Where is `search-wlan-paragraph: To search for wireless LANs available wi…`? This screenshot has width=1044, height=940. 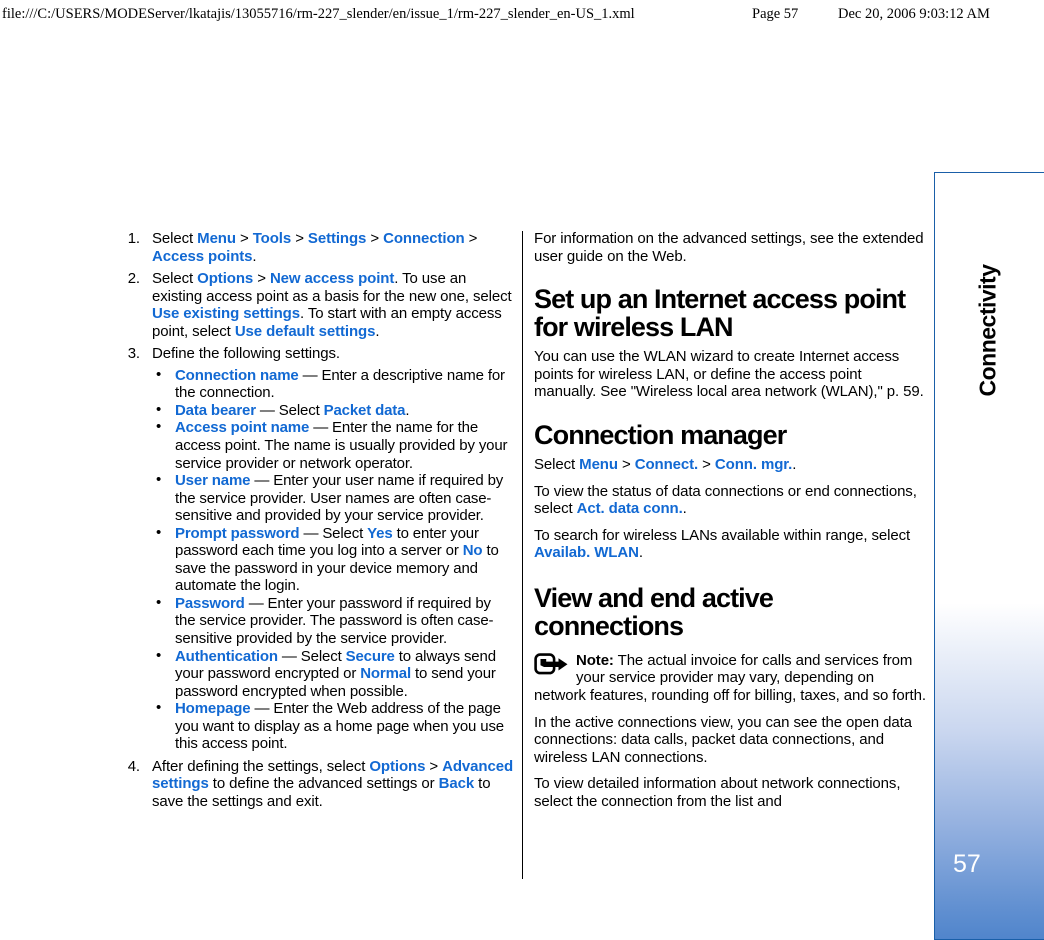 search-wlan-paragraph: To search for wireless LANs available wi… is located at coordinates (730, 544).